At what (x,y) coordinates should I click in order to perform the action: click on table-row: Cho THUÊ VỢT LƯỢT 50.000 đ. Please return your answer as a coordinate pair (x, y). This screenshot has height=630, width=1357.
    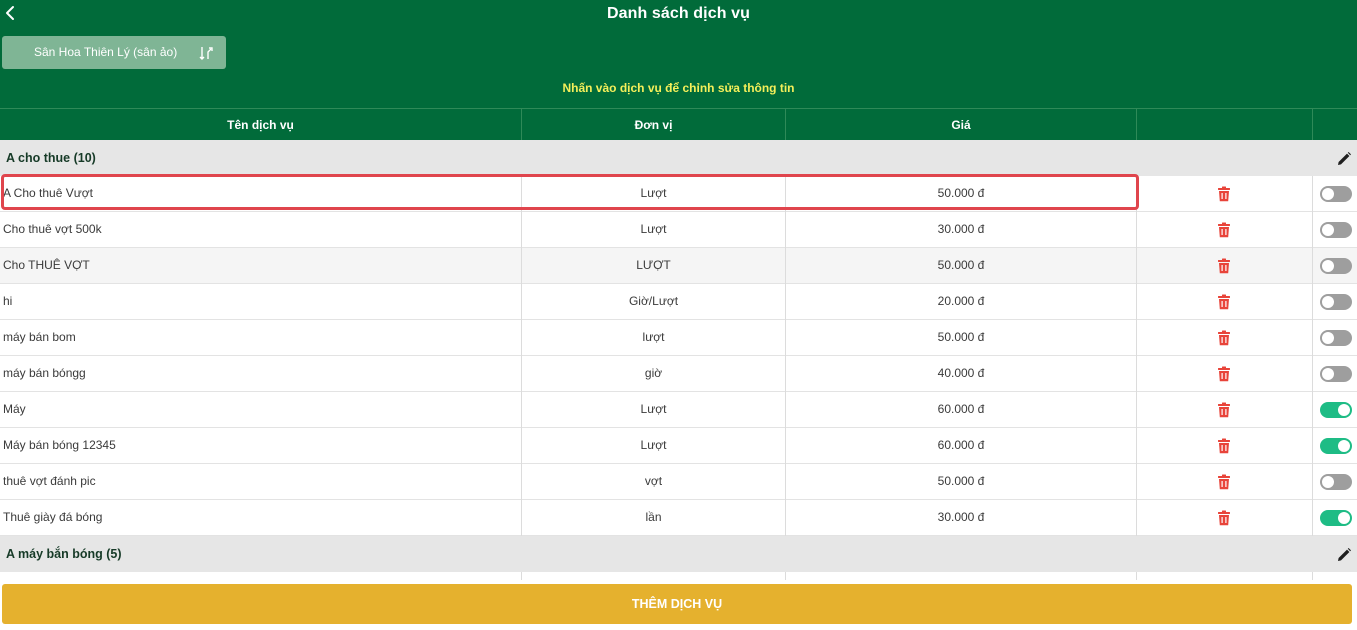
    Looking at the image, I should click on (678, 266).